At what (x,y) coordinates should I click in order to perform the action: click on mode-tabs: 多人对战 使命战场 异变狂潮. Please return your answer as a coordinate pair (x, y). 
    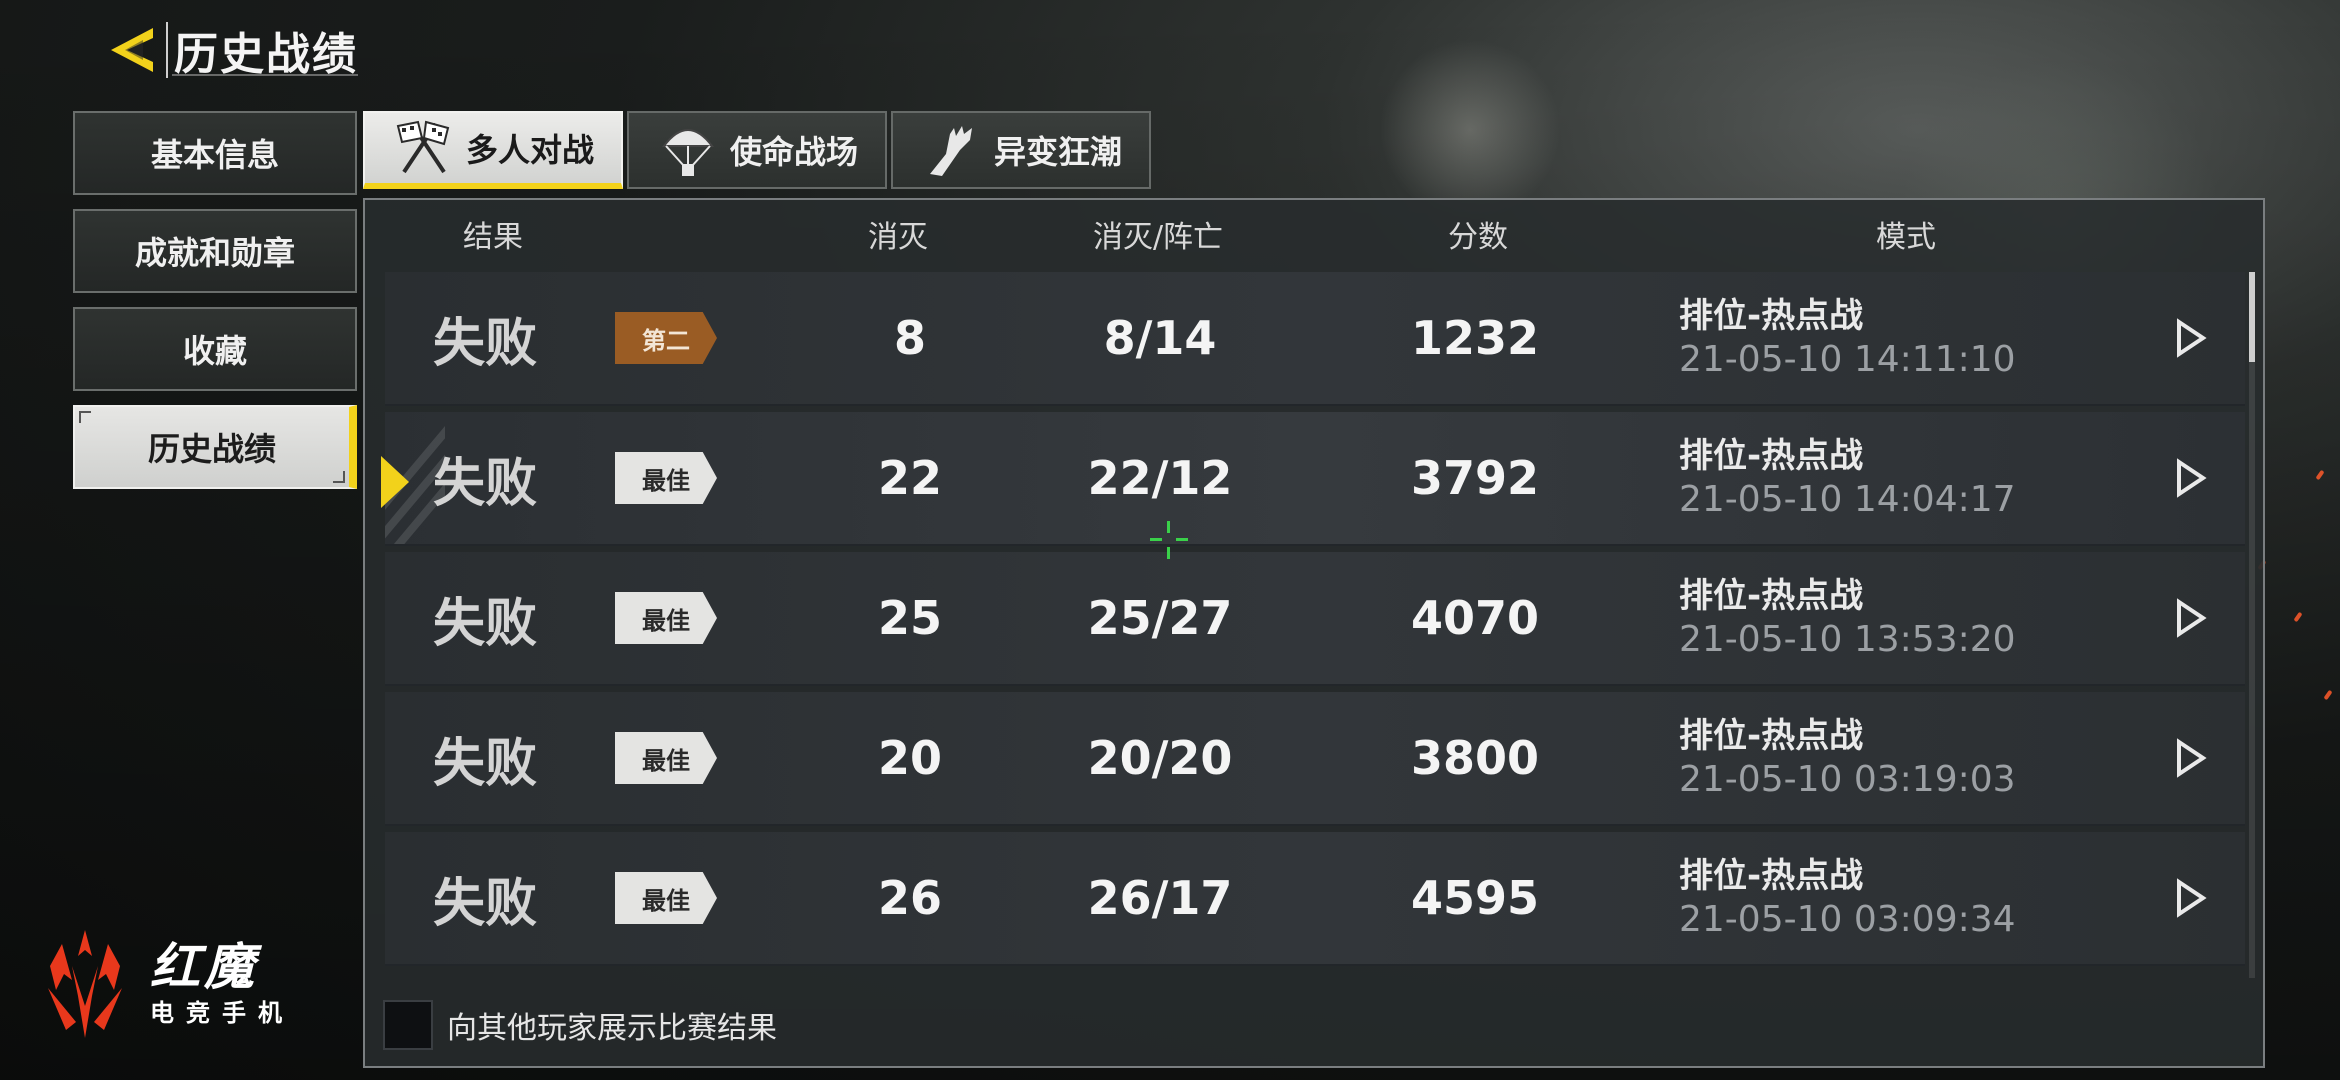
    Looking at the image, I should click on (759, 150).